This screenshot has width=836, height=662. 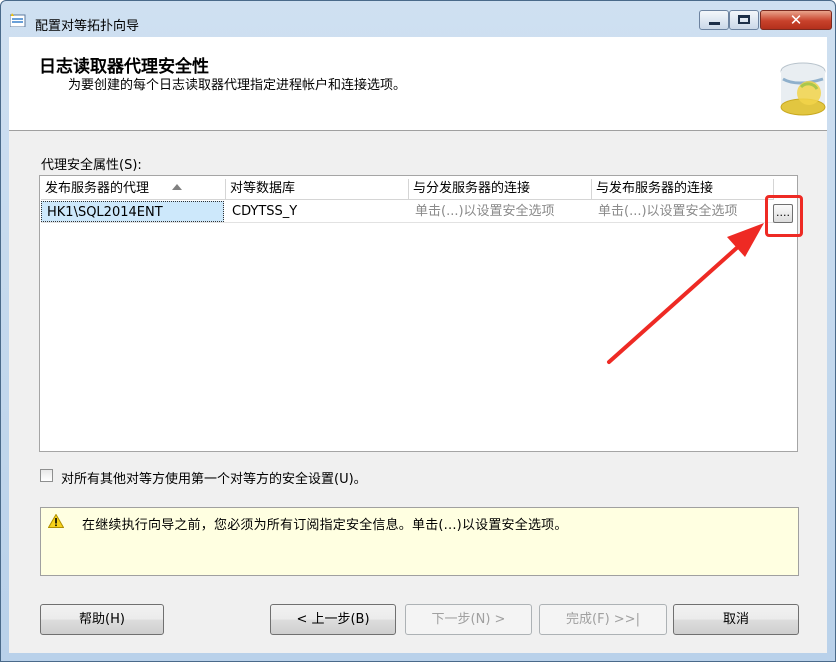 I want to click on column-header-database: 对等数据库, so click(x=317, y=189).